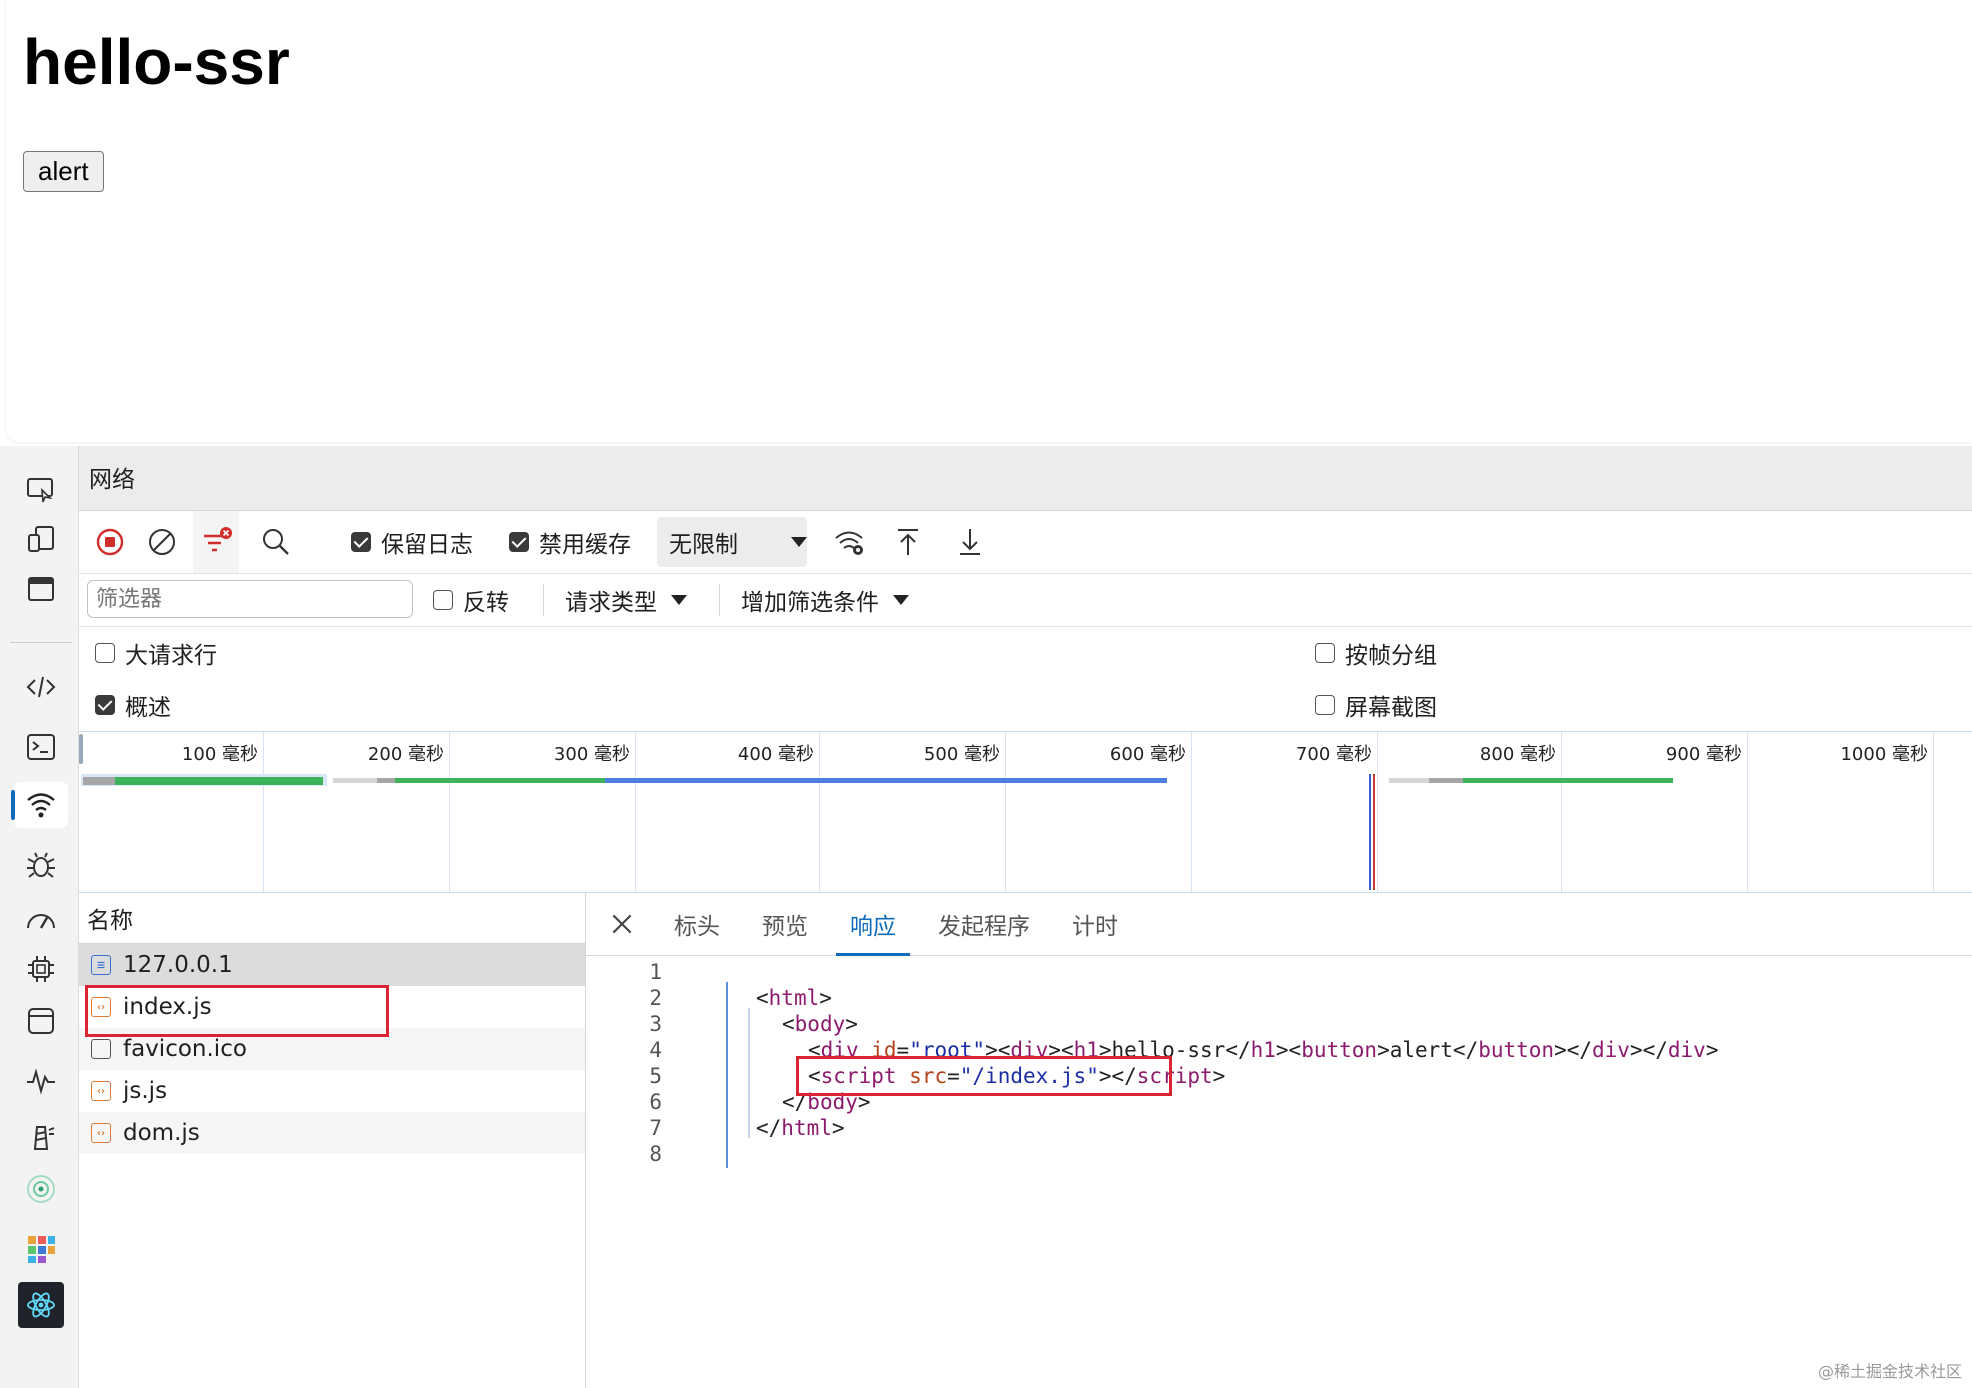 This screenshot has width=1972, height=1388. What do you see at coordinates (110, 542) in the screenshot?
I see `record-stop-icon` at bounding box center [110, 542].